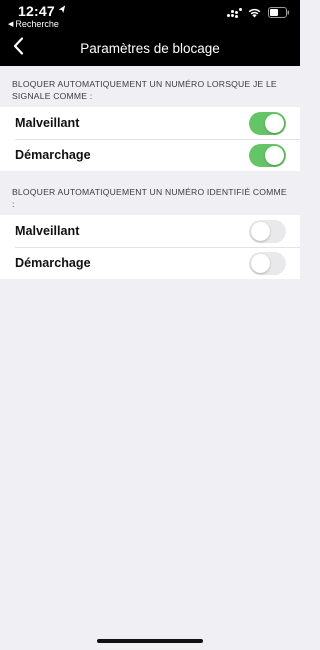 The width and height of the screenshot is (320, 650). I want to click on toggle-signaled-malicious, so click(267, 123).